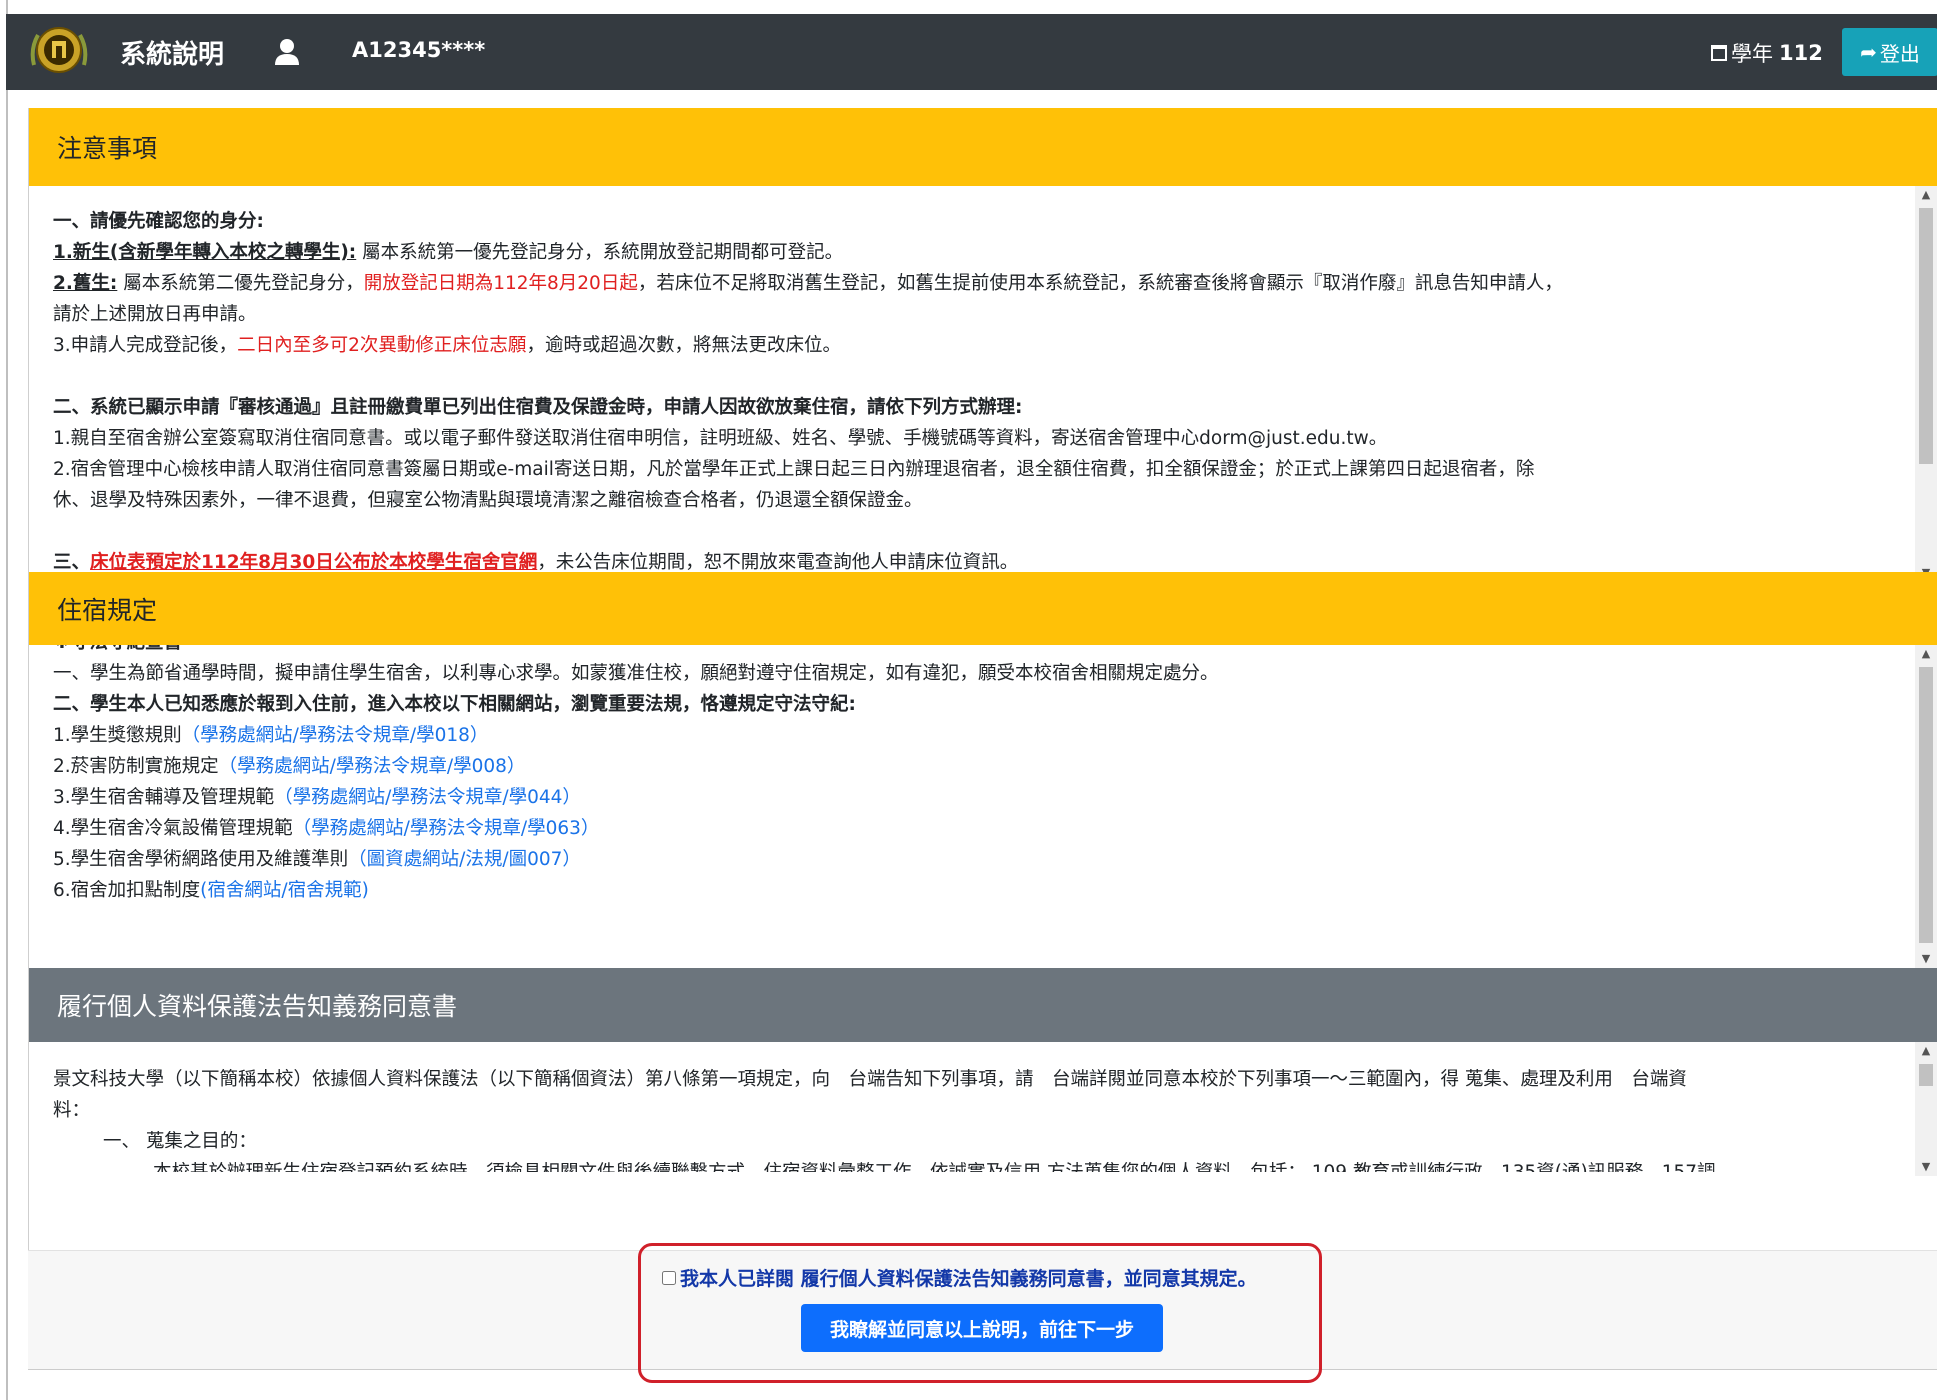 The height and width of the screenshot is (1400, 1937). Describe the element at coordinates (1899, 53) in the screenshot. I see `logout-label: 登出` at that location.